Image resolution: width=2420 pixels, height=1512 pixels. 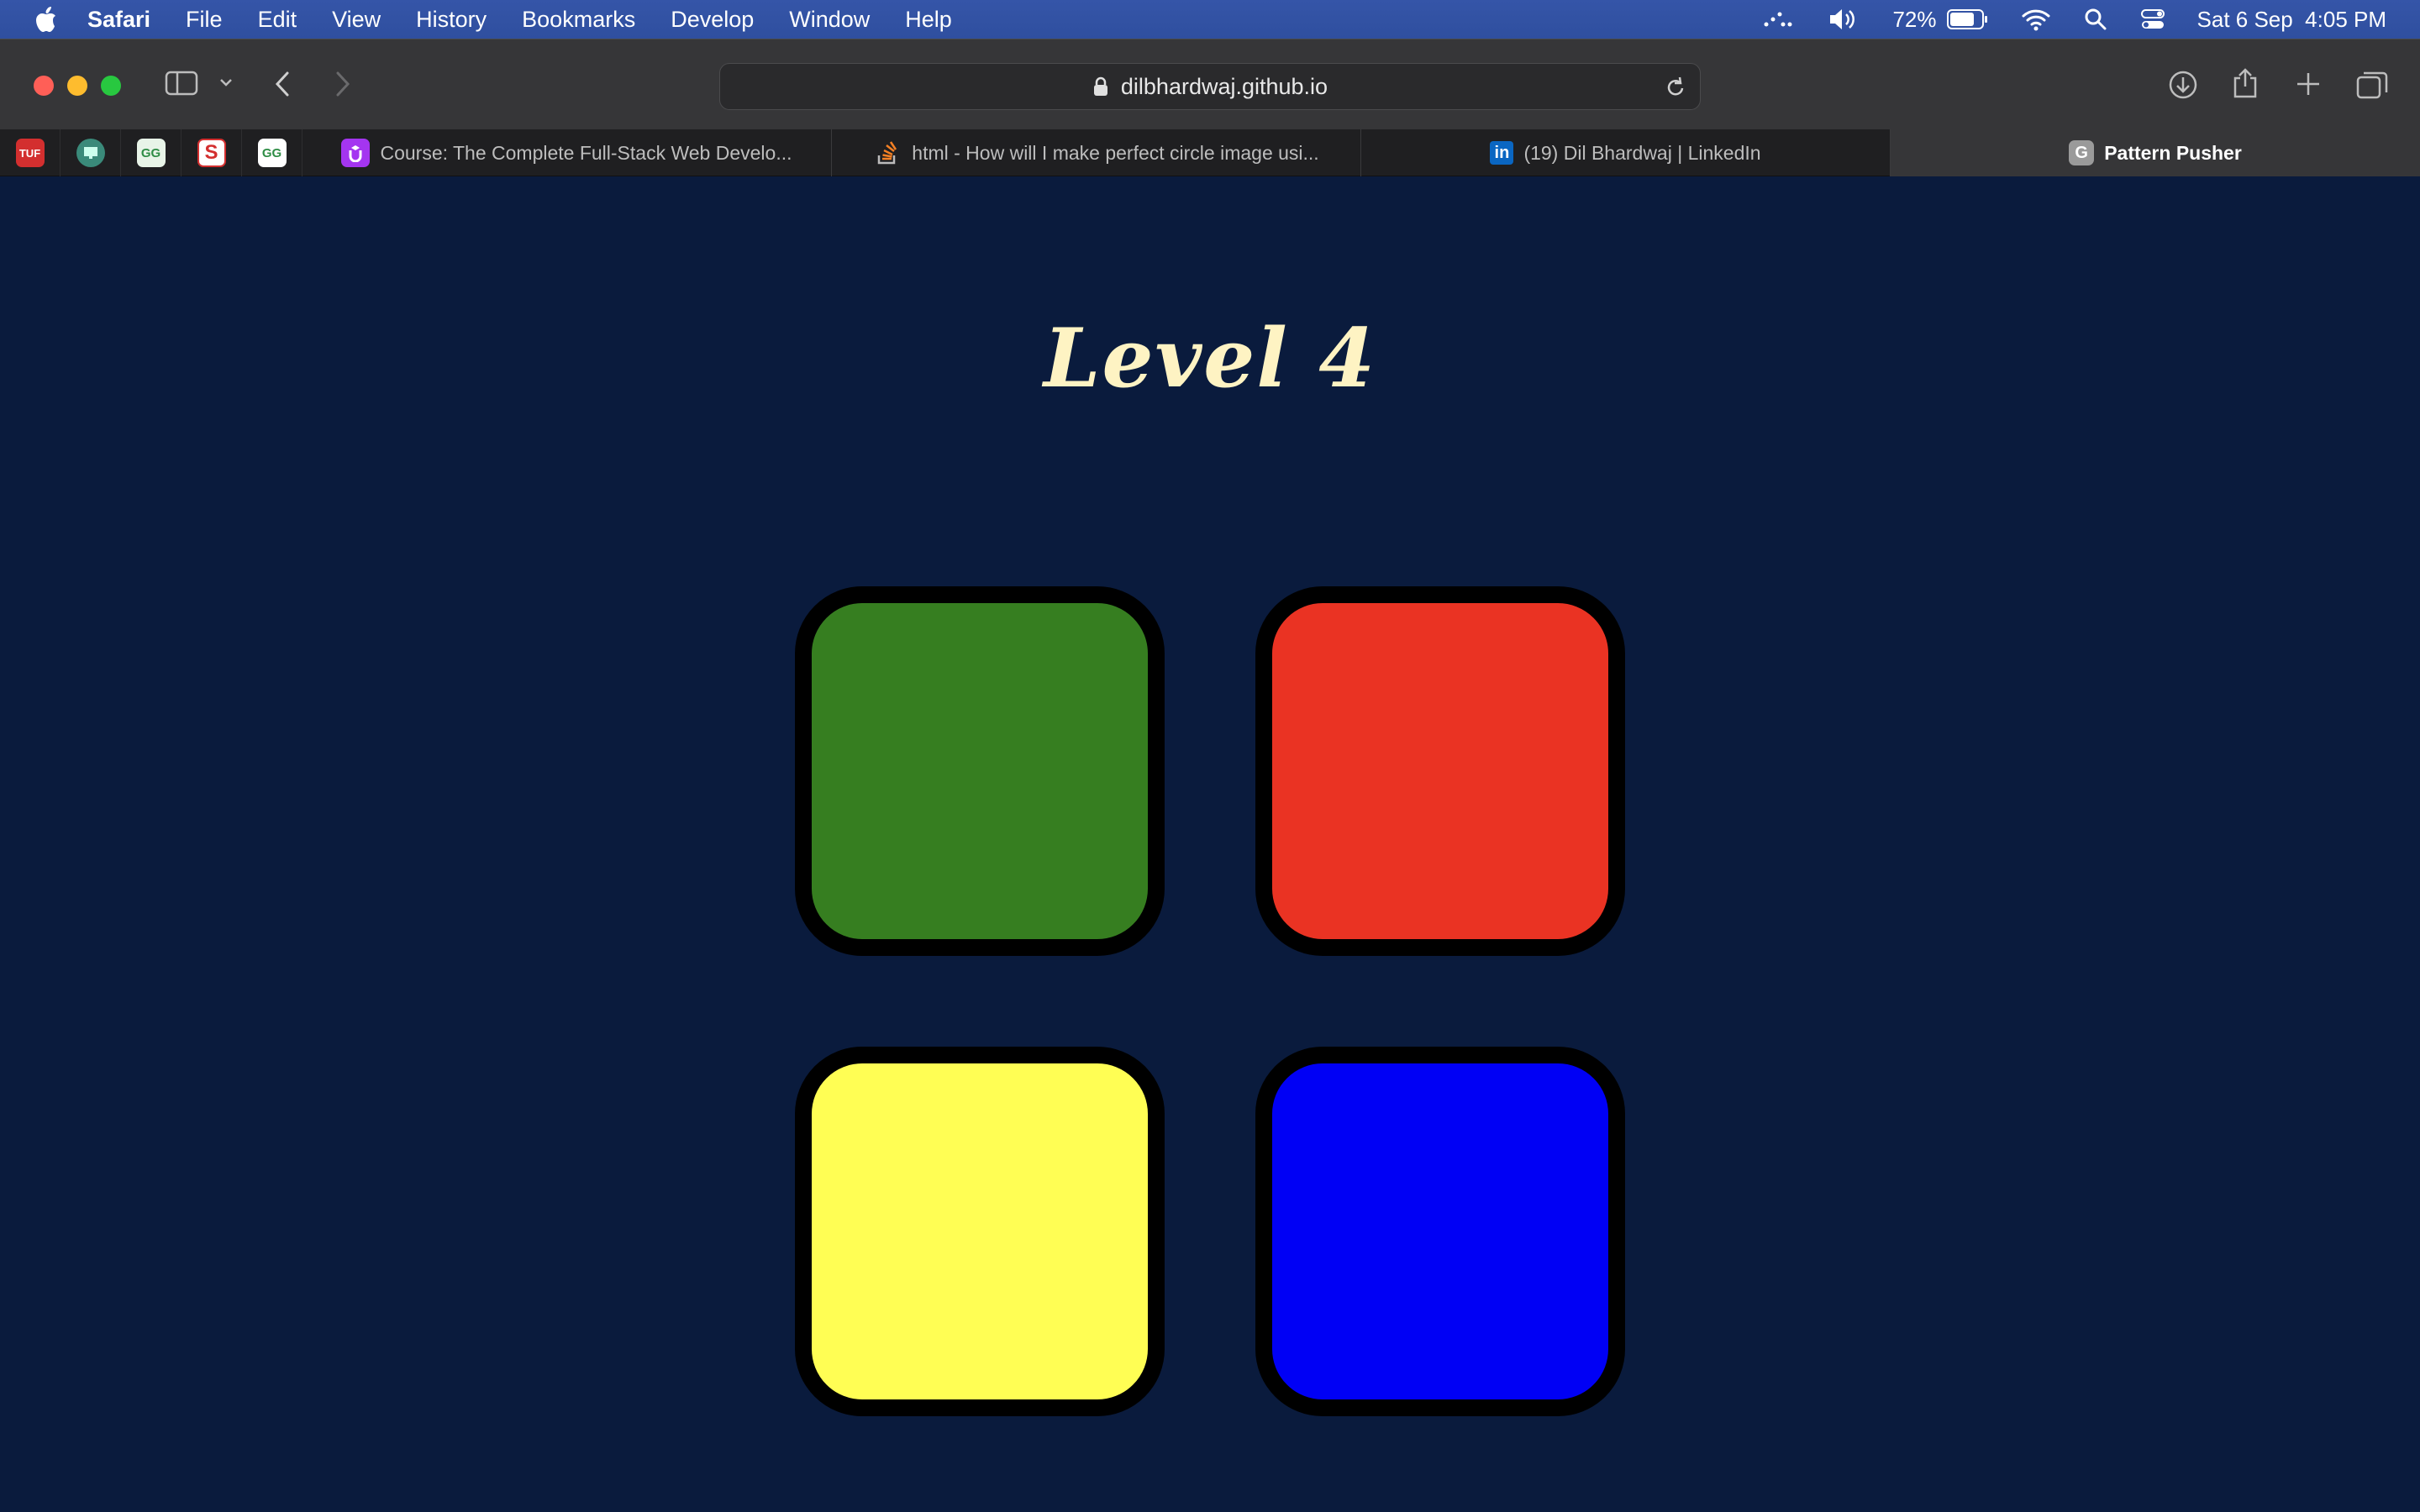 What do you see at coordinates (2244, 19) in the screenshot?
I see `date-text: Sat 6 Sep` at bounding box center [2244, 19].